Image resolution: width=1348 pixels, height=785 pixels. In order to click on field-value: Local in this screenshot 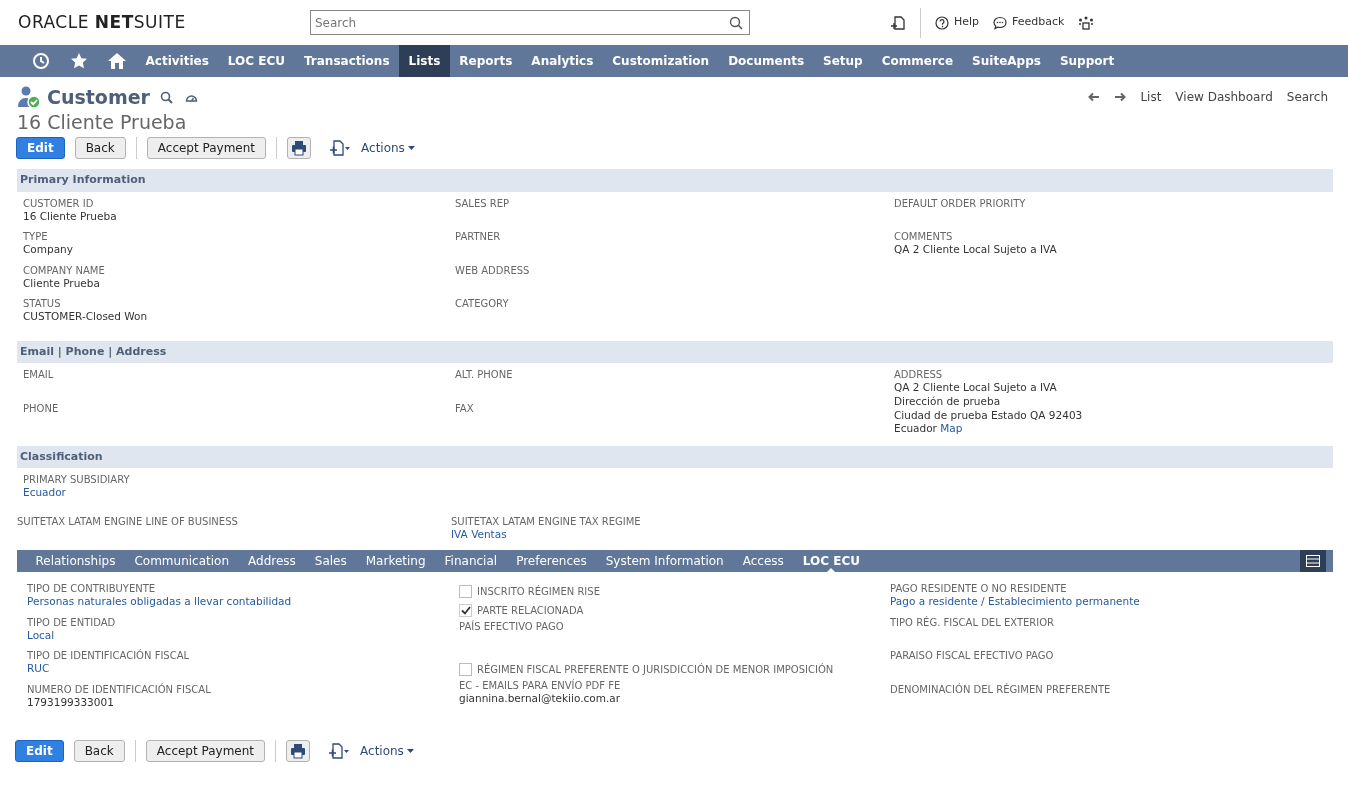, I will do `click(243, 635)`.